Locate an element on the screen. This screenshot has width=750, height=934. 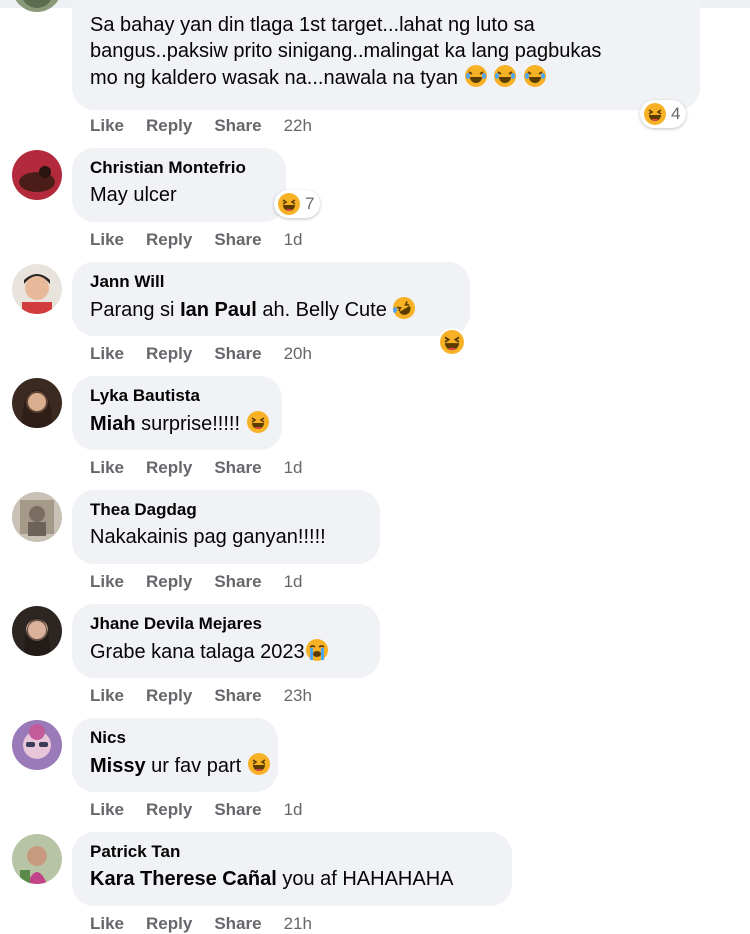
mention-link: Ian Paul is located at coordinates (218, 310).